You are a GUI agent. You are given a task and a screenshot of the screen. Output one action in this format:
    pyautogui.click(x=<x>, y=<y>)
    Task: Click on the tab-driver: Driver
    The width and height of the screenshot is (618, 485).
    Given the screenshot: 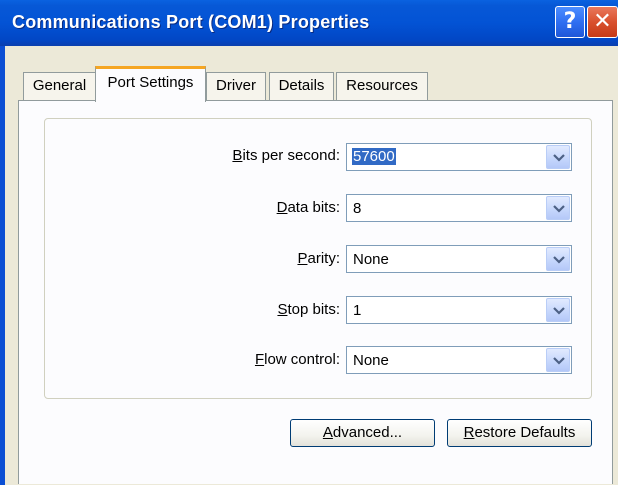 What is the action you would take?
    pyautogui.click(x=236, y=86)
    